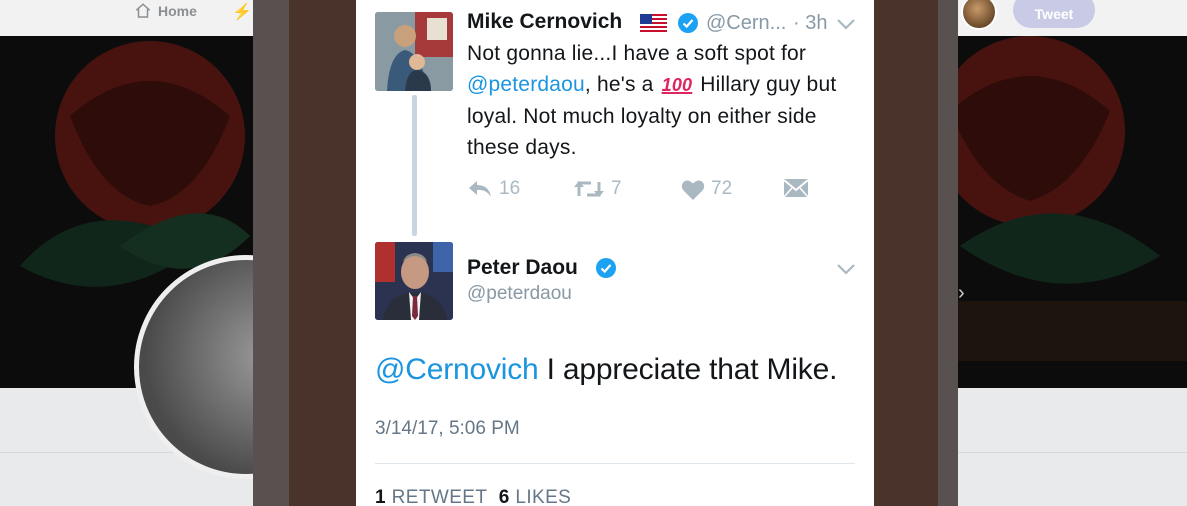  I want to click on retweet-total-label: RETWEET, so click(440, 496).